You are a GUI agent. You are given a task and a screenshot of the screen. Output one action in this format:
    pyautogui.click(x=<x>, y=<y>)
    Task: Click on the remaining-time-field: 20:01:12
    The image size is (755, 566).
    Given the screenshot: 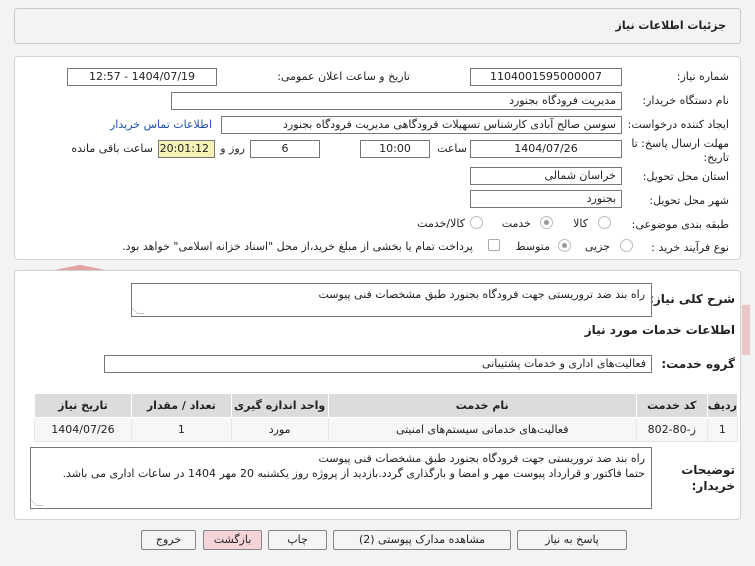 What is the action you would take?
    pyautogui.click(x=186, y=149)
    